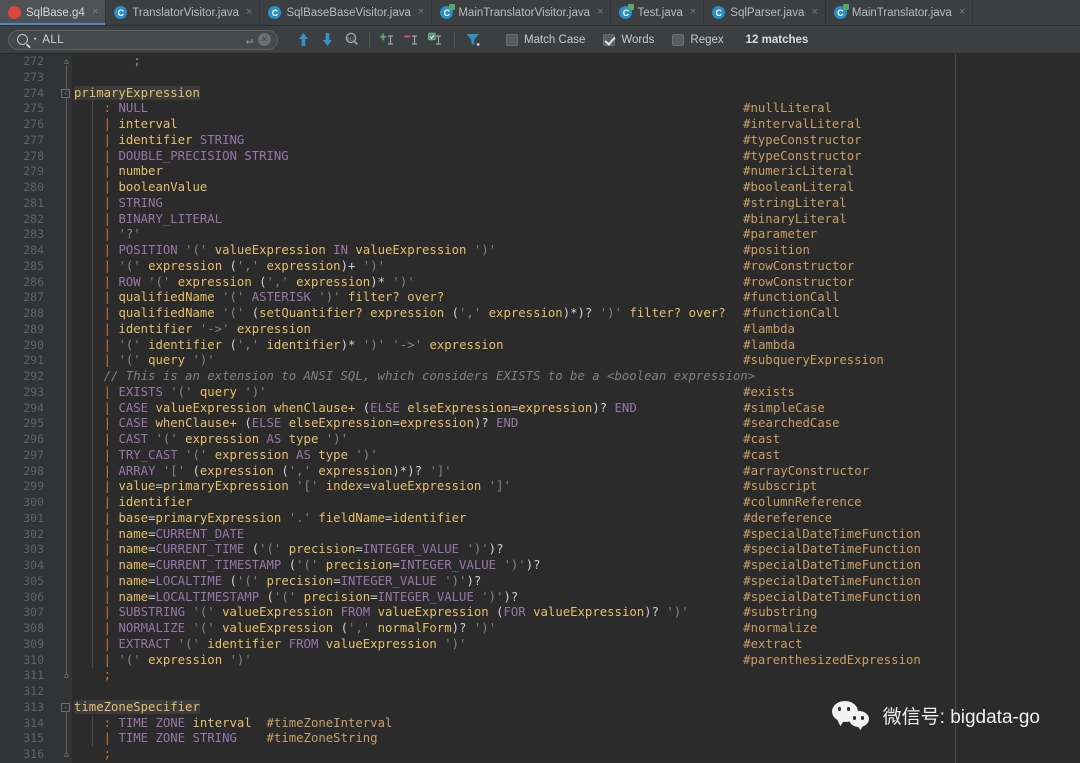 The width and height of the screenshot is (1080, 763). What do you see at coordinates (841, 11) in the screenshot?
I see `java-runnable-file-icon: C` at bounding box center [841, 11].